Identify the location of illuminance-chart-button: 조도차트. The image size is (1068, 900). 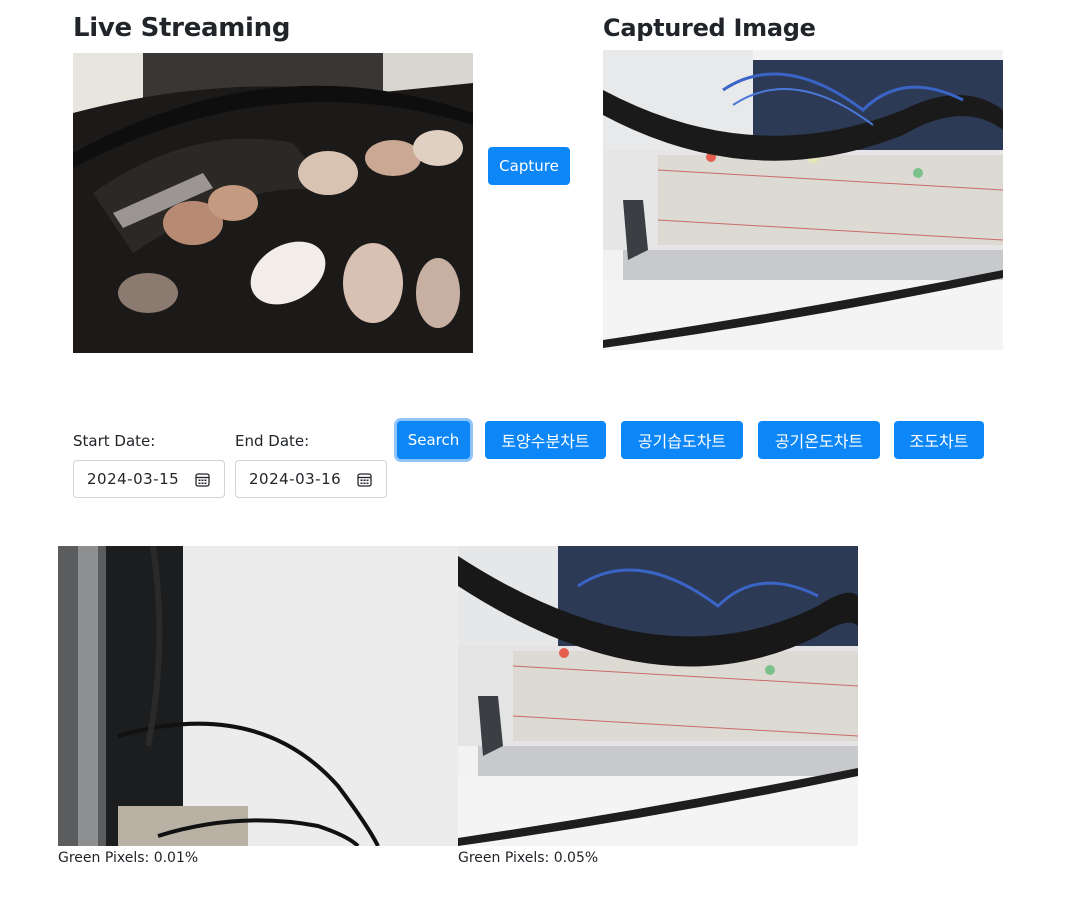
(939, 440).